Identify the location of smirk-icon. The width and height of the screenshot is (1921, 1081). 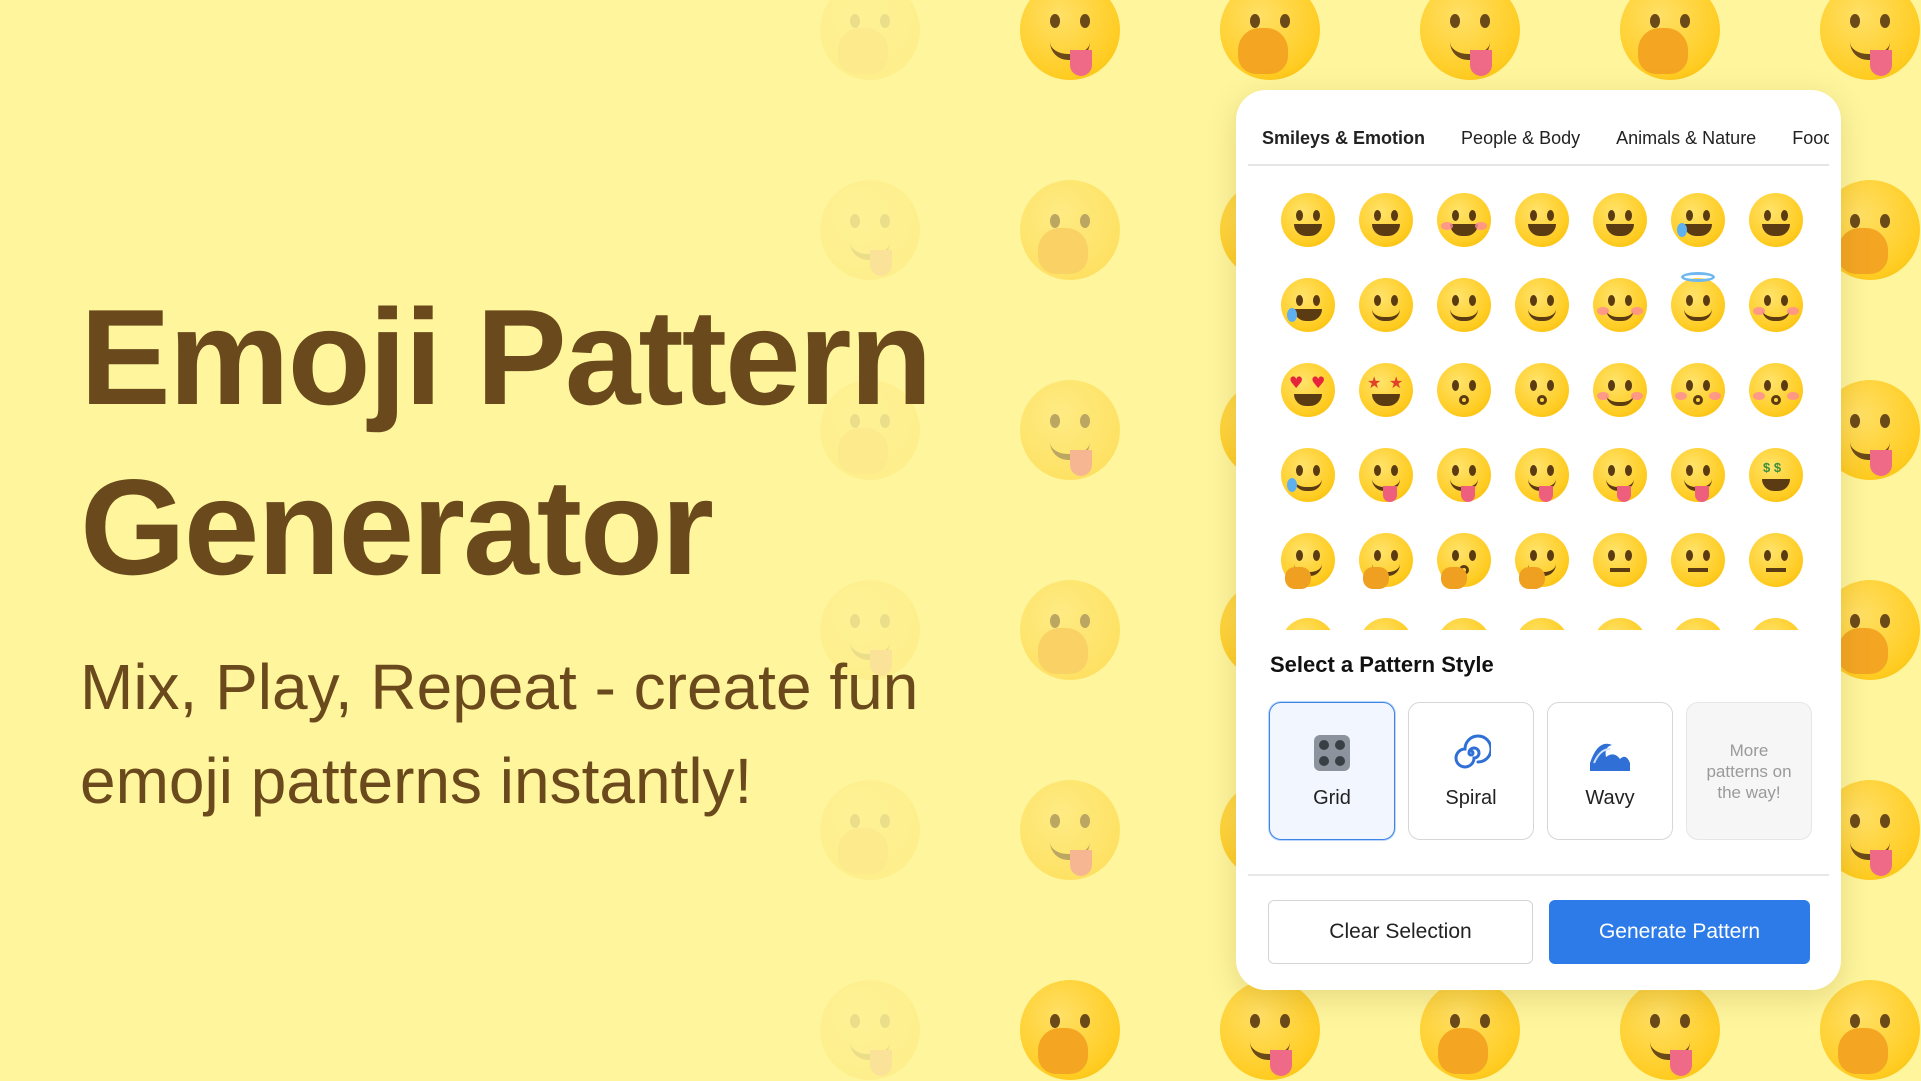
(1464, 622).